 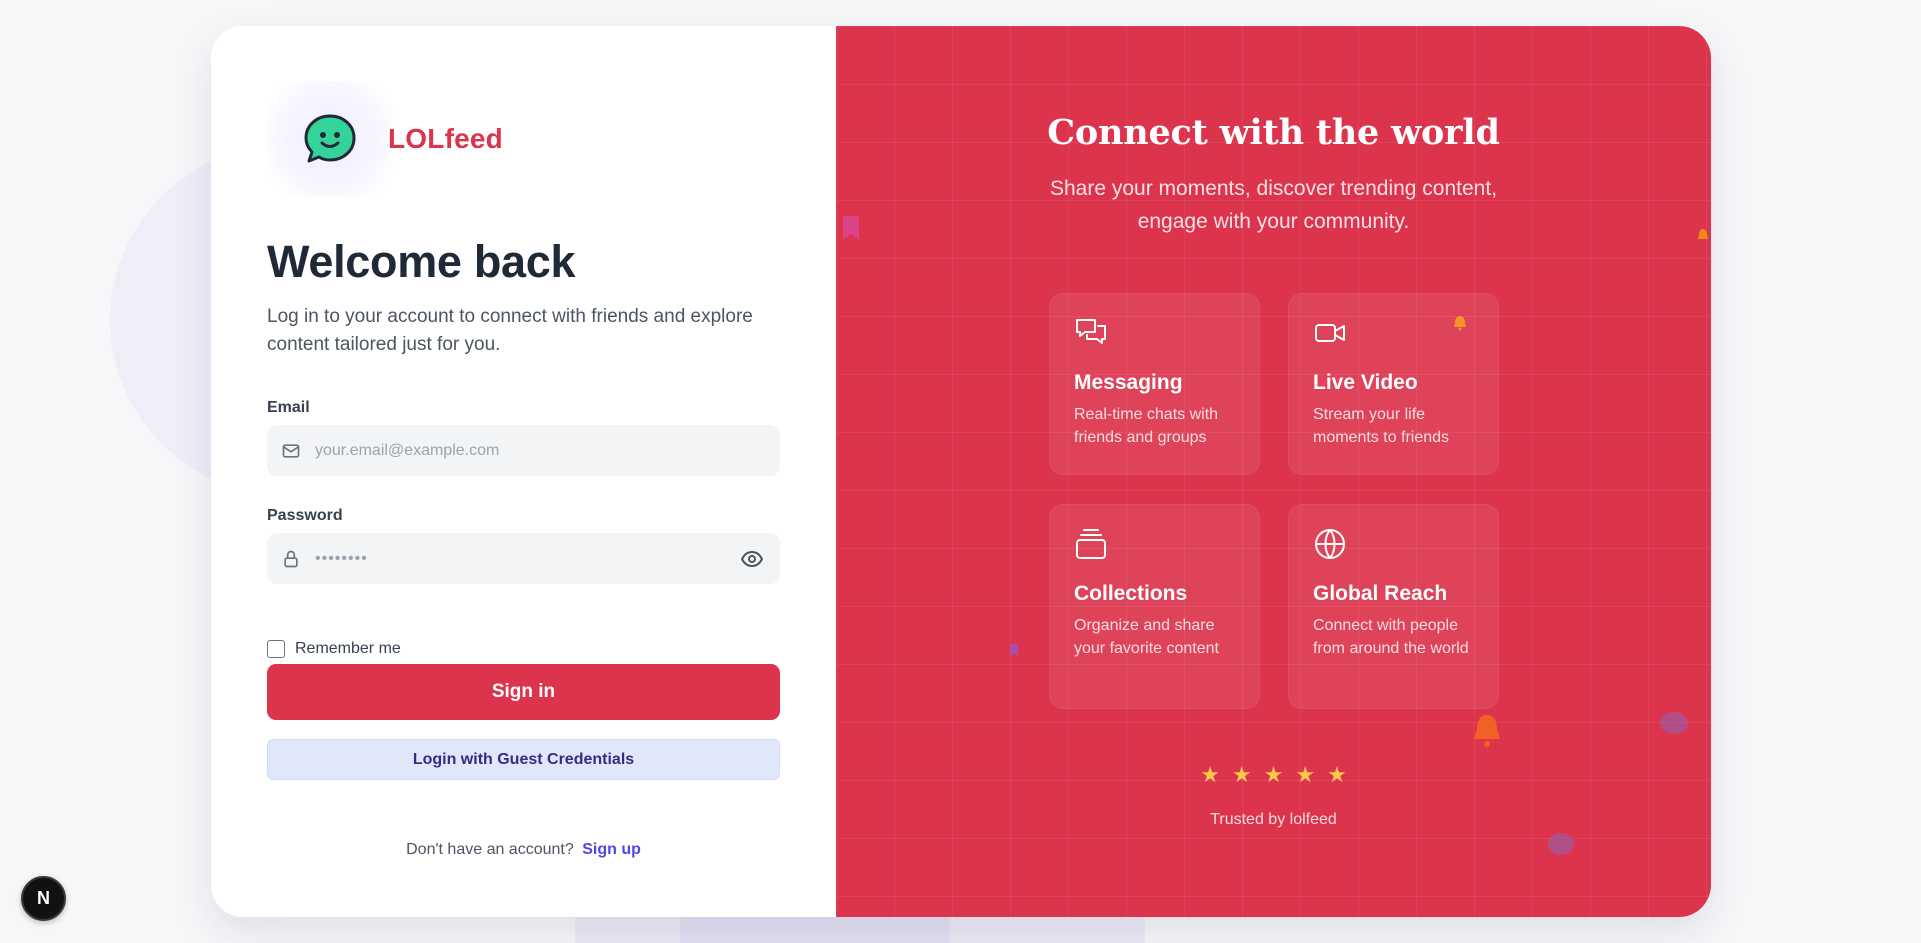 I want to click on video-camera-icon, so click(x=1330, y=333).